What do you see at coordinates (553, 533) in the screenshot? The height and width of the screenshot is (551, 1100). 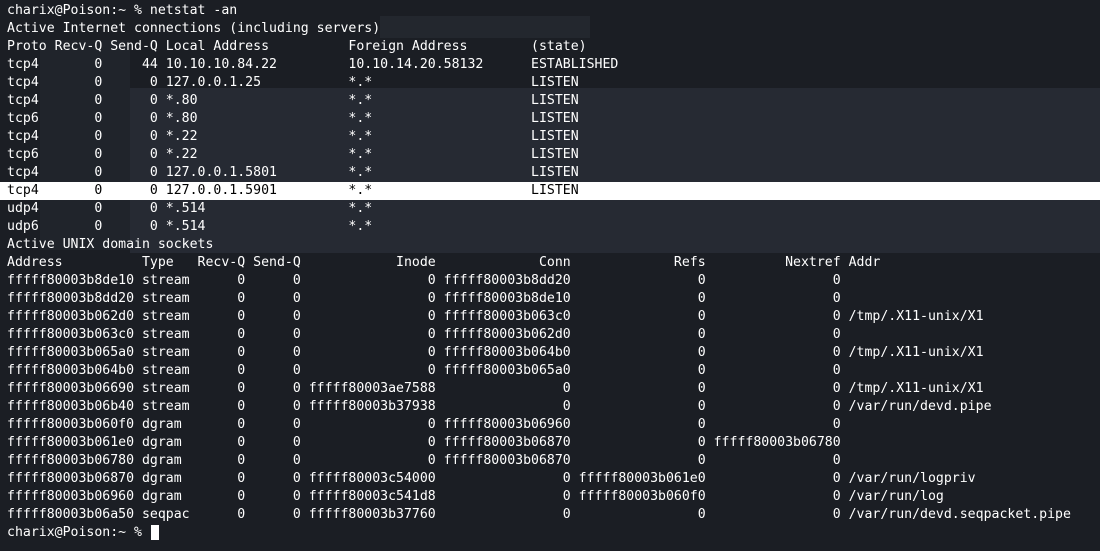 I see `prompt-line: charix@Poison:~ %` at bounding box center [553, 533].